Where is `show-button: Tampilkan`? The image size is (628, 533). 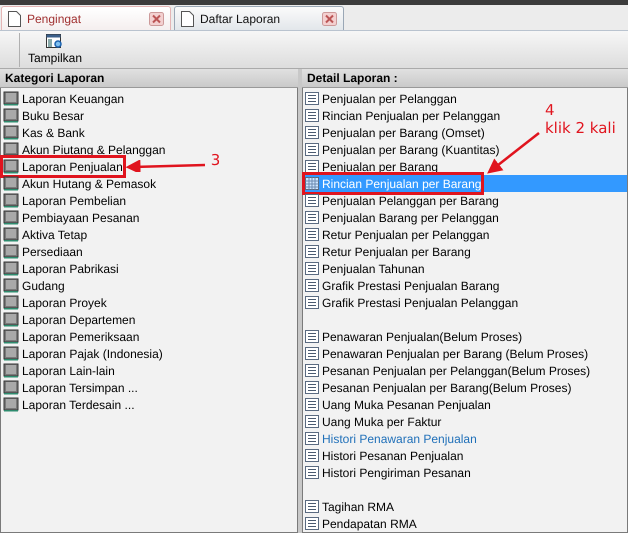
show-button: Tampilkan is located at coordinates (50, 49).